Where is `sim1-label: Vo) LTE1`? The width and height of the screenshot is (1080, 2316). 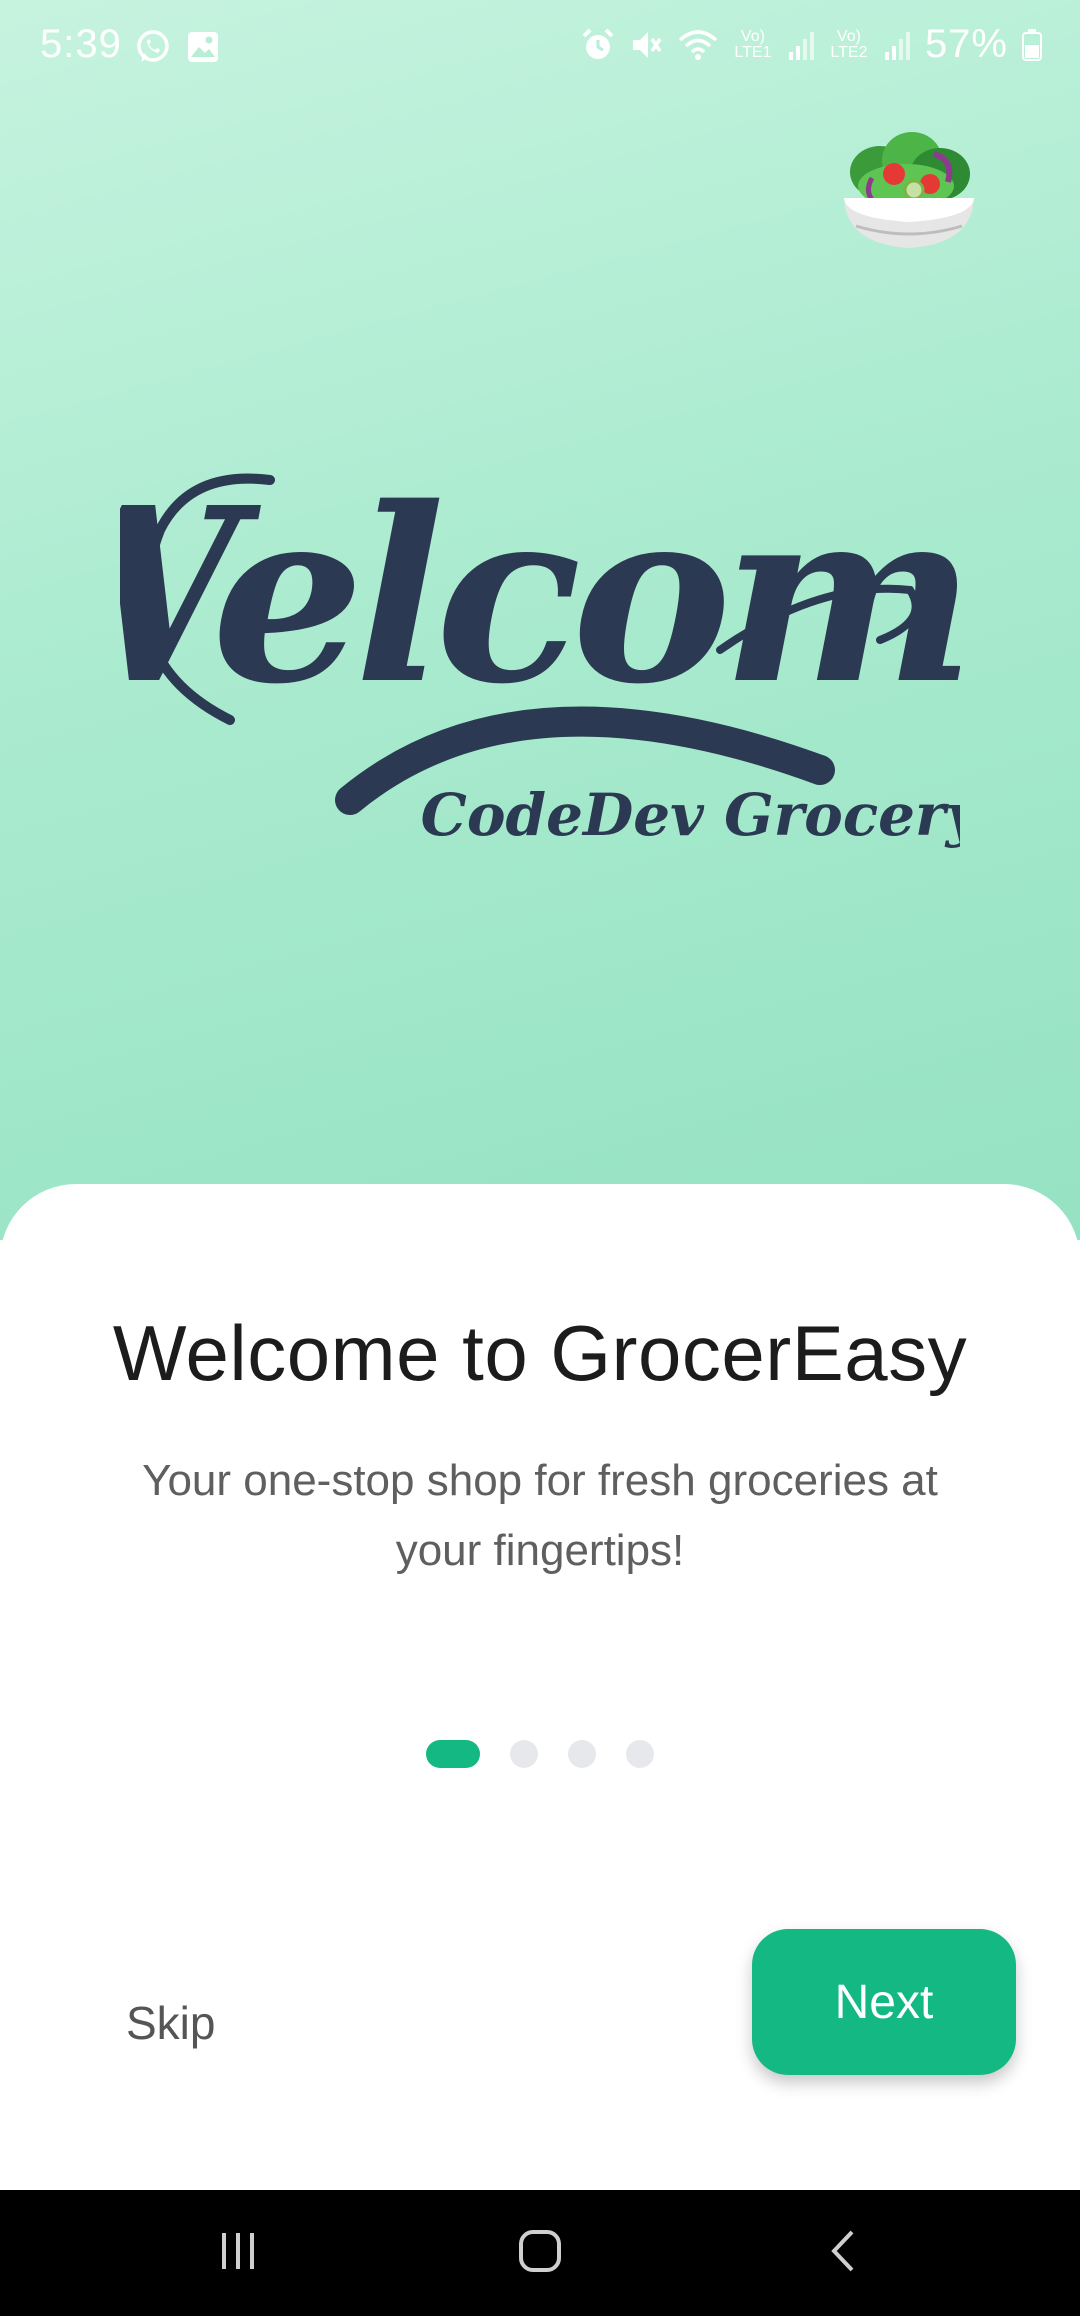 sim1-label: Vo) LTE1 is located at coordinates (753, 44).